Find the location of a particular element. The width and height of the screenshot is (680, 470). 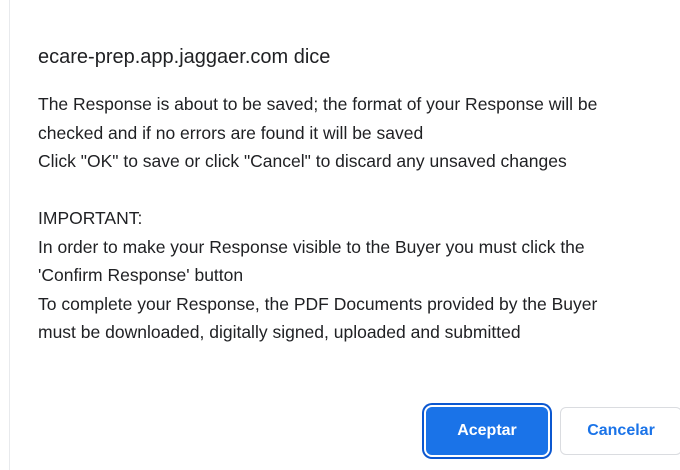

message-line: IMPORTANT: is located at coordinates (90, 218).